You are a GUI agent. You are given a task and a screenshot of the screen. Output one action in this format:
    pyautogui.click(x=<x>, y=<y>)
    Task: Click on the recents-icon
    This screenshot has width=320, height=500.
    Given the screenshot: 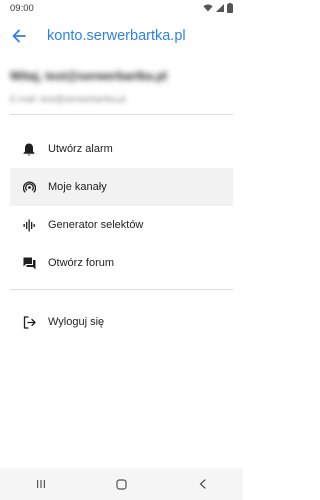 What is the action you would take?
    pyautogui.click(x=40, y=484)
    